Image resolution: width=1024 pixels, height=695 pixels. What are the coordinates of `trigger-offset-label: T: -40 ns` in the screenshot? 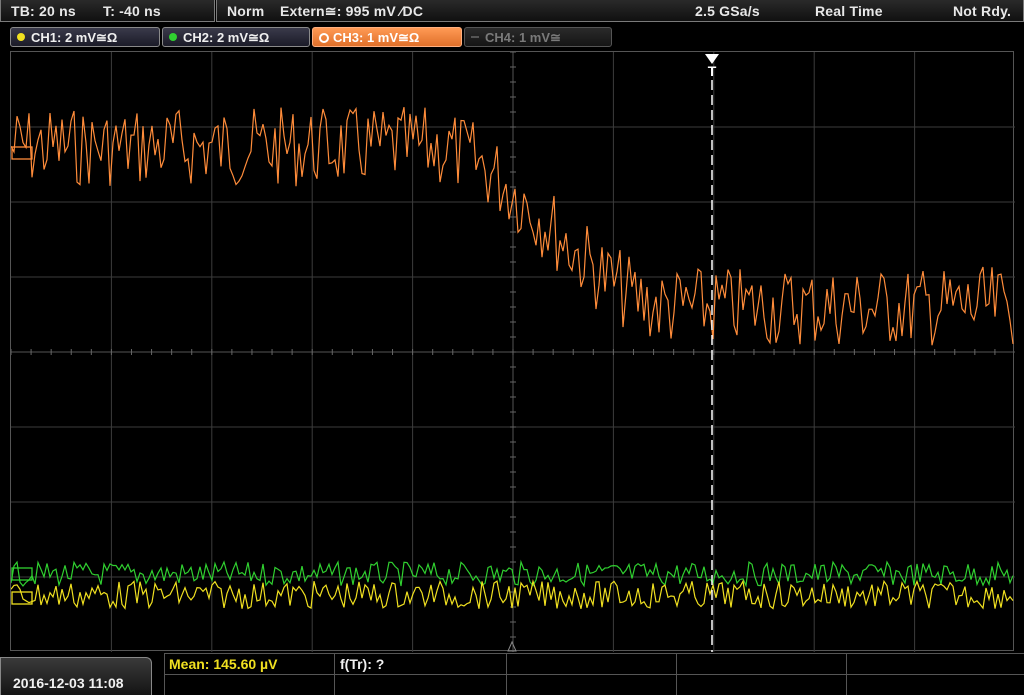 It's located at (132, 11).